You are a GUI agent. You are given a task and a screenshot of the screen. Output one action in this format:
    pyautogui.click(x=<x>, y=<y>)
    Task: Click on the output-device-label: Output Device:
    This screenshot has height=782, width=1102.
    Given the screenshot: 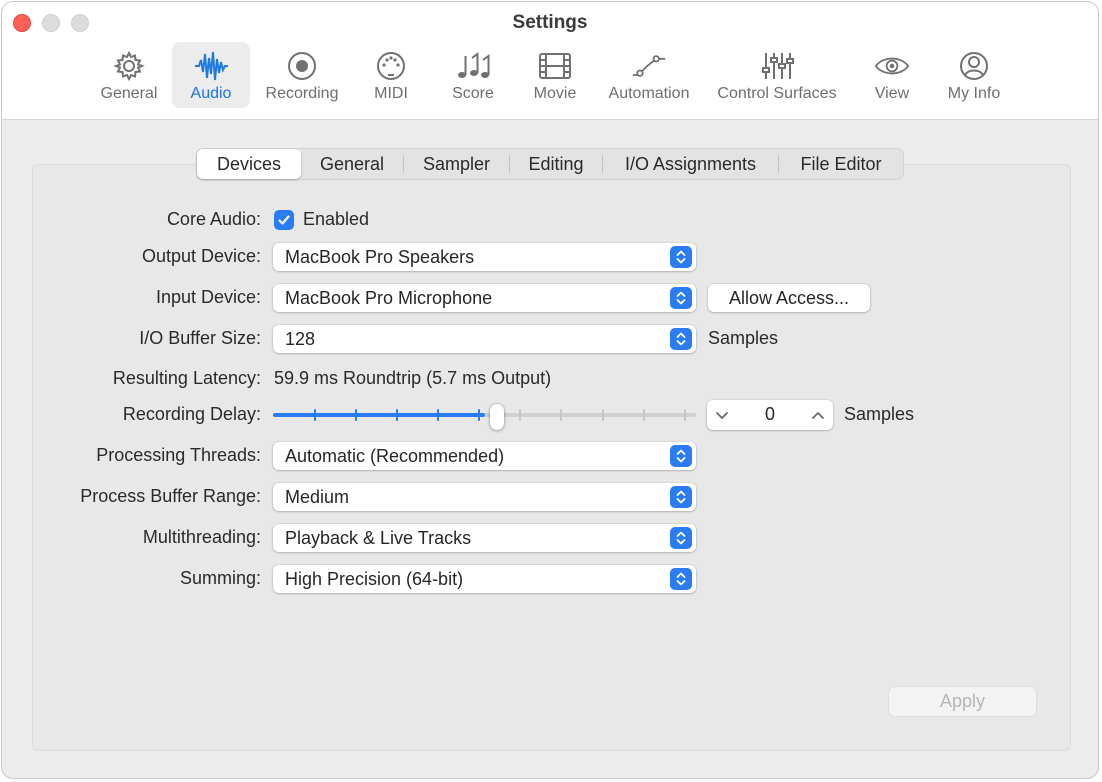 What is the action you would take?
    pyautogui.click(x=201, y=256)
    